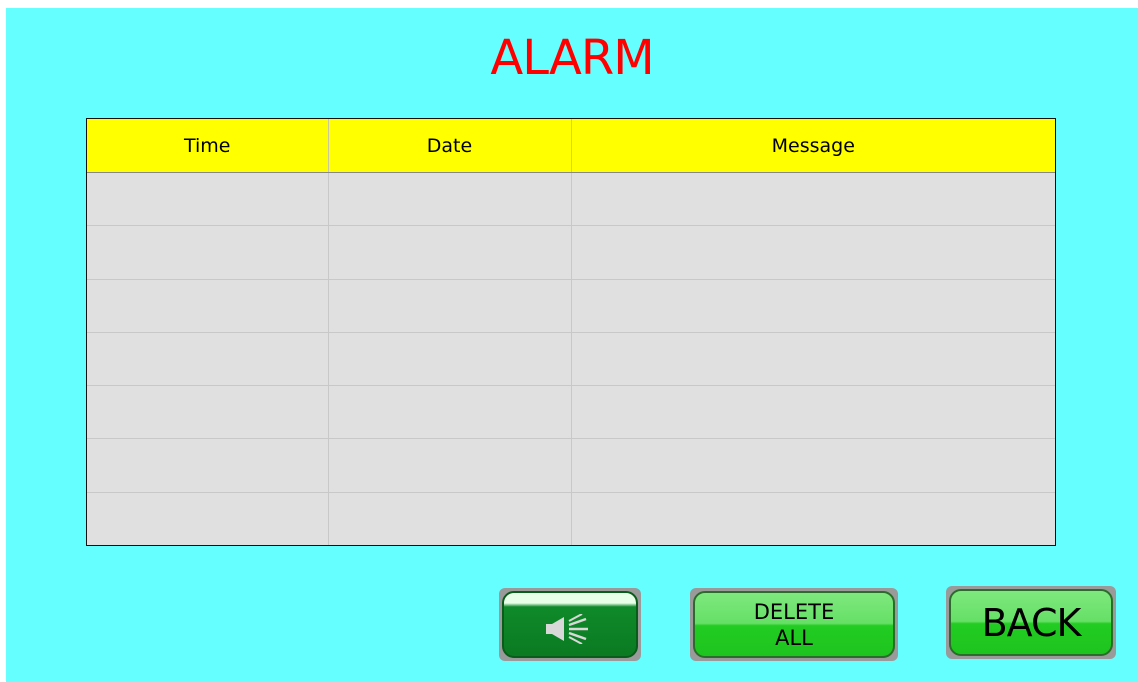 The image size is (1138, 682). I want to click on back-button-frame: BACK, so click(1031, 622).